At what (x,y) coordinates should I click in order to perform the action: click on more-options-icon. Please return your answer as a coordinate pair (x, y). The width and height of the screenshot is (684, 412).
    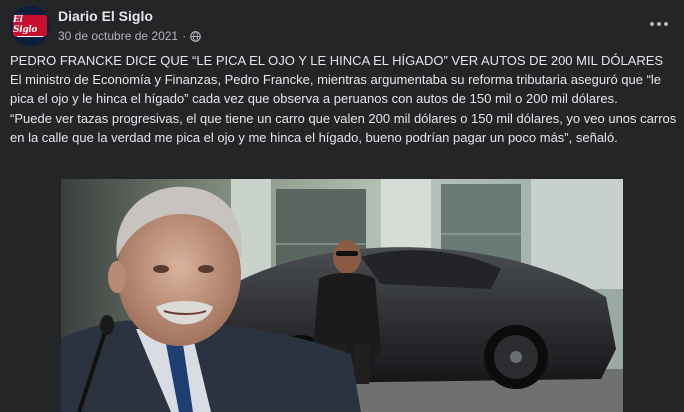
    Looking at the image, I should click on (659, 24).